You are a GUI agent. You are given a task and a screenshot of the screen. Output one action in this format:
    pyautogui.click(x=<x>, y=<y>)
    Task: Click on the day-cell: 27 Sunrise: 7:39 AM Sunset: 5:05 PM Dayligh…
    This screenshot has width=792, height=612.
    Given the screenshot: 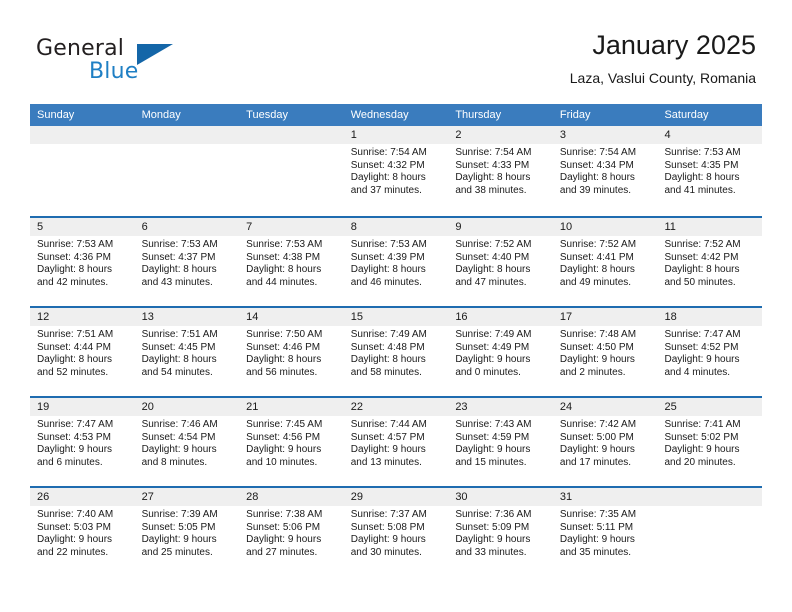 What is the action you would take?
    pyautogui.click(x=187, y=532)
    